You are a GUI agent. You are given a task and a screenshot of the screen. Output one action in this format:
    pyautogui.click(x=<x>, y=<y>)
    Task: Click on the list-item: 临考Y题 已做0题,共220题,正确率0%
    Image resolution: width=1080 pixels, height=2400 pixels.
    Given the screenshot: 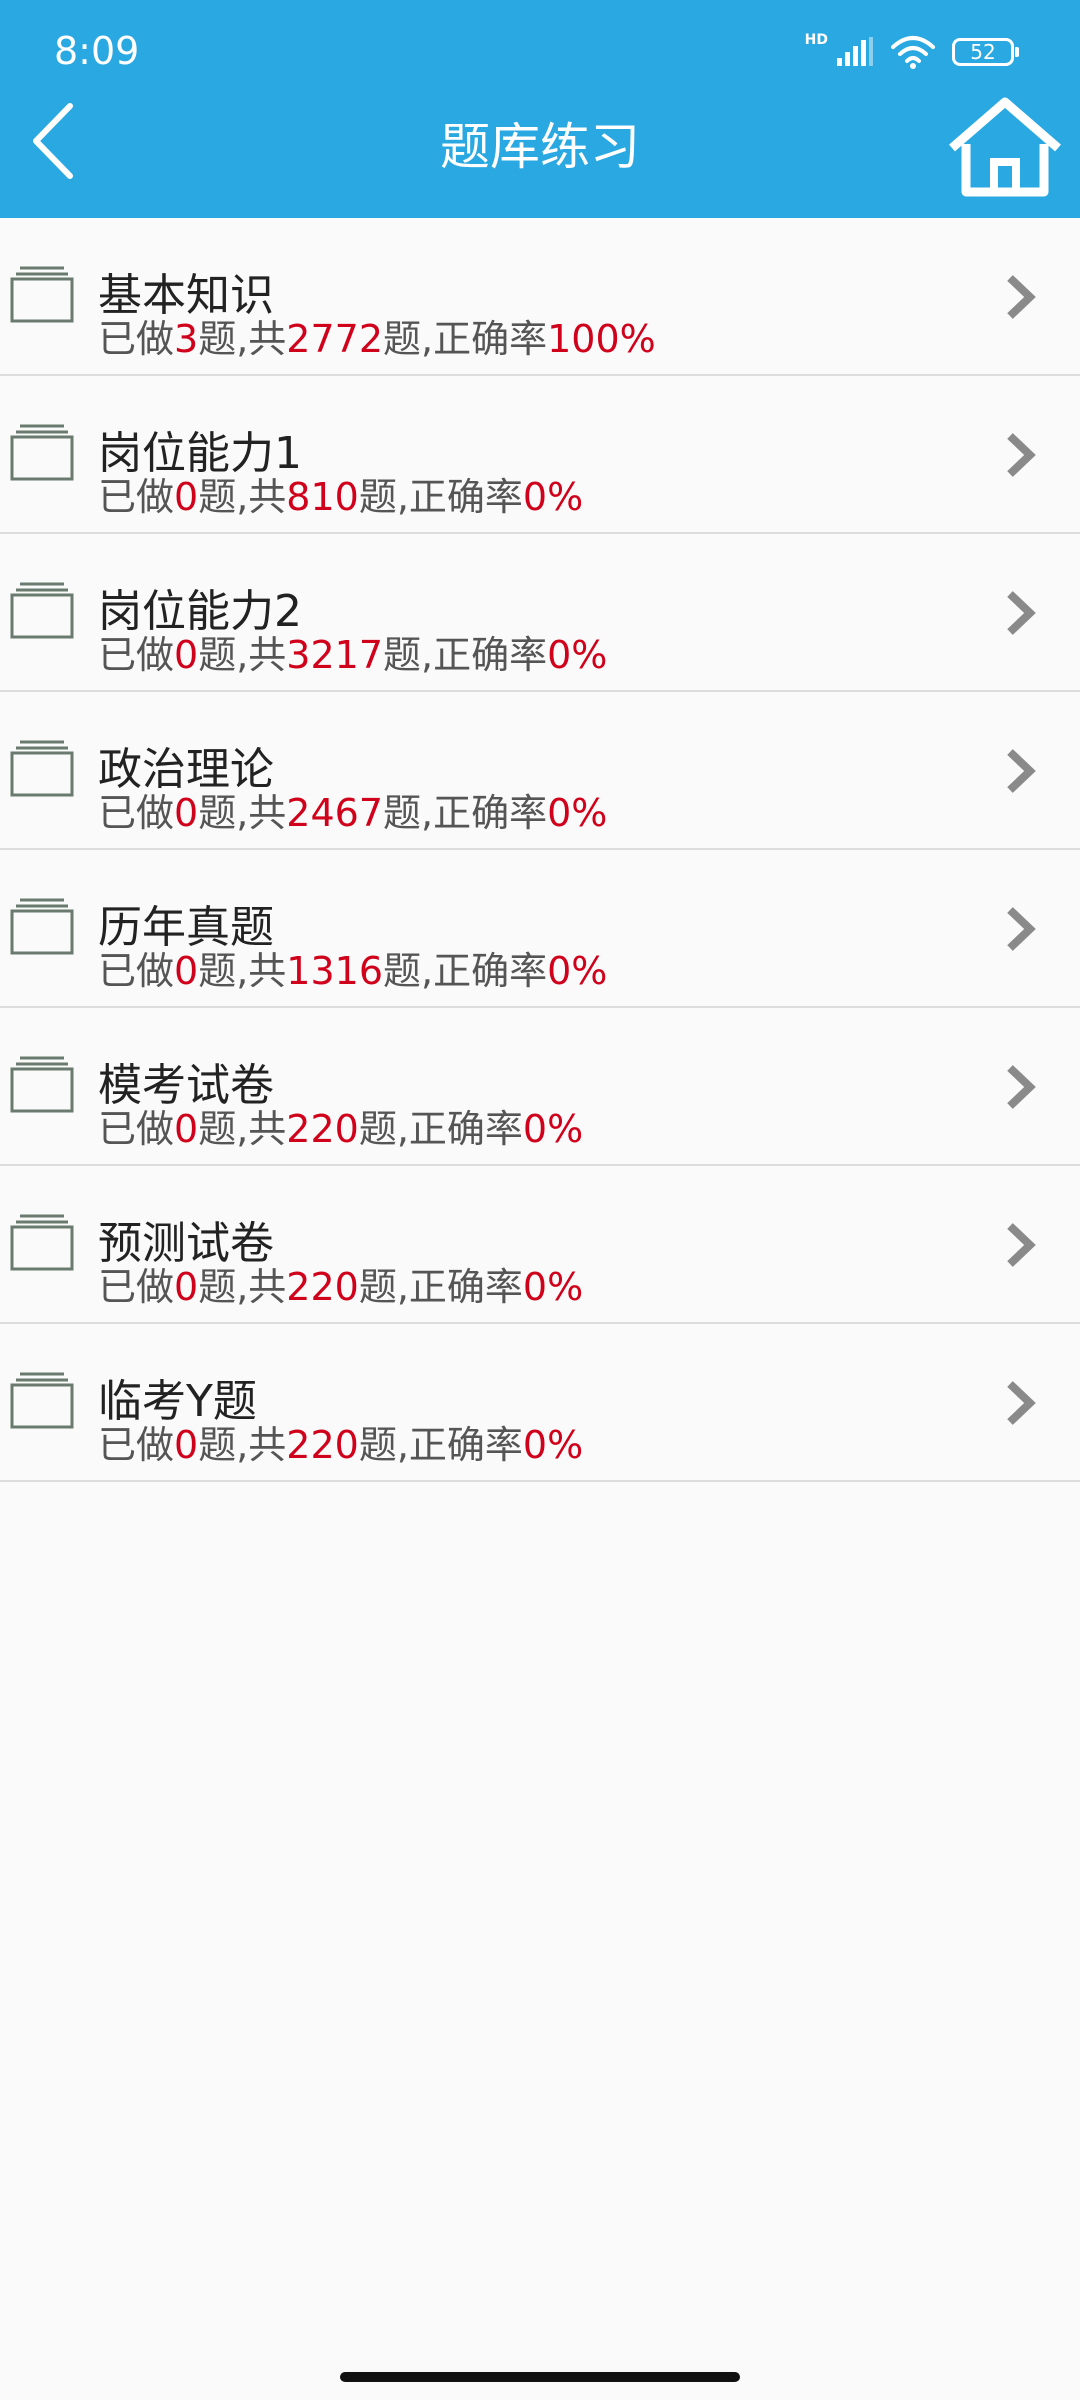 What is the action you would take?
    pyautogui.click(x=540, y=1403)
    